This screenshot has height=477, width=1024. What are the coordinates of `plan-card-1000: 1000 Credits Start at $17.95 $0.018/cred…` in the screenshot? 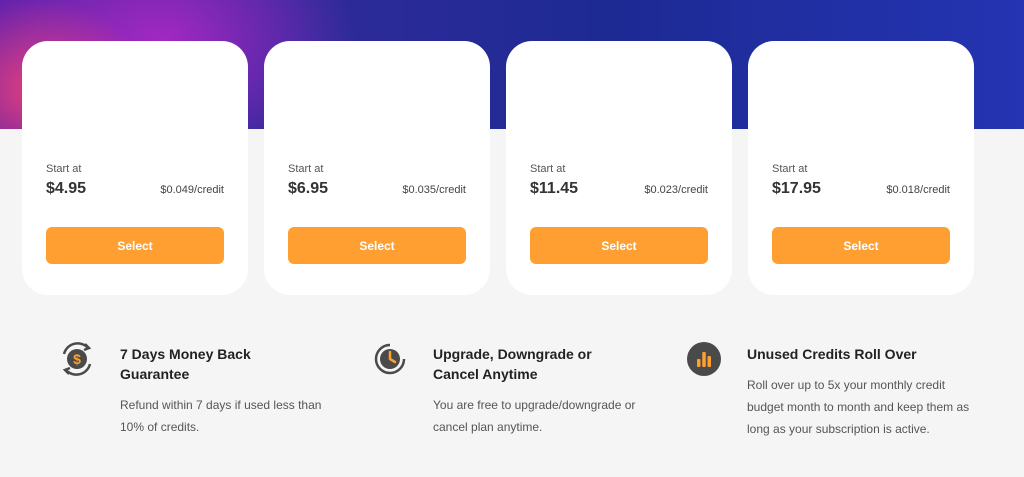 It's located at (861, 168).